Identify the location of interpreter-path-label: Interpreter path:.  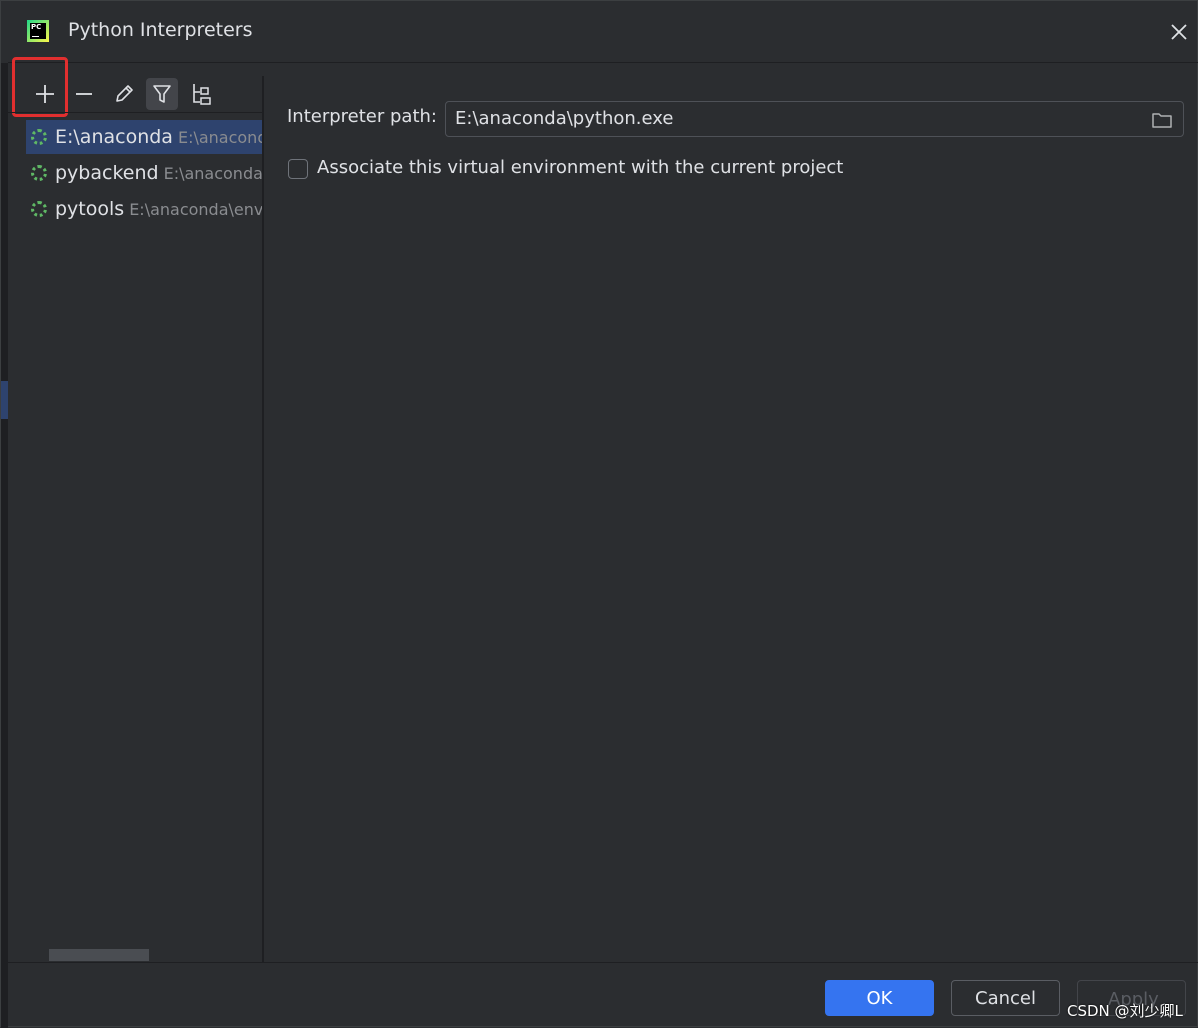
(362, 116).